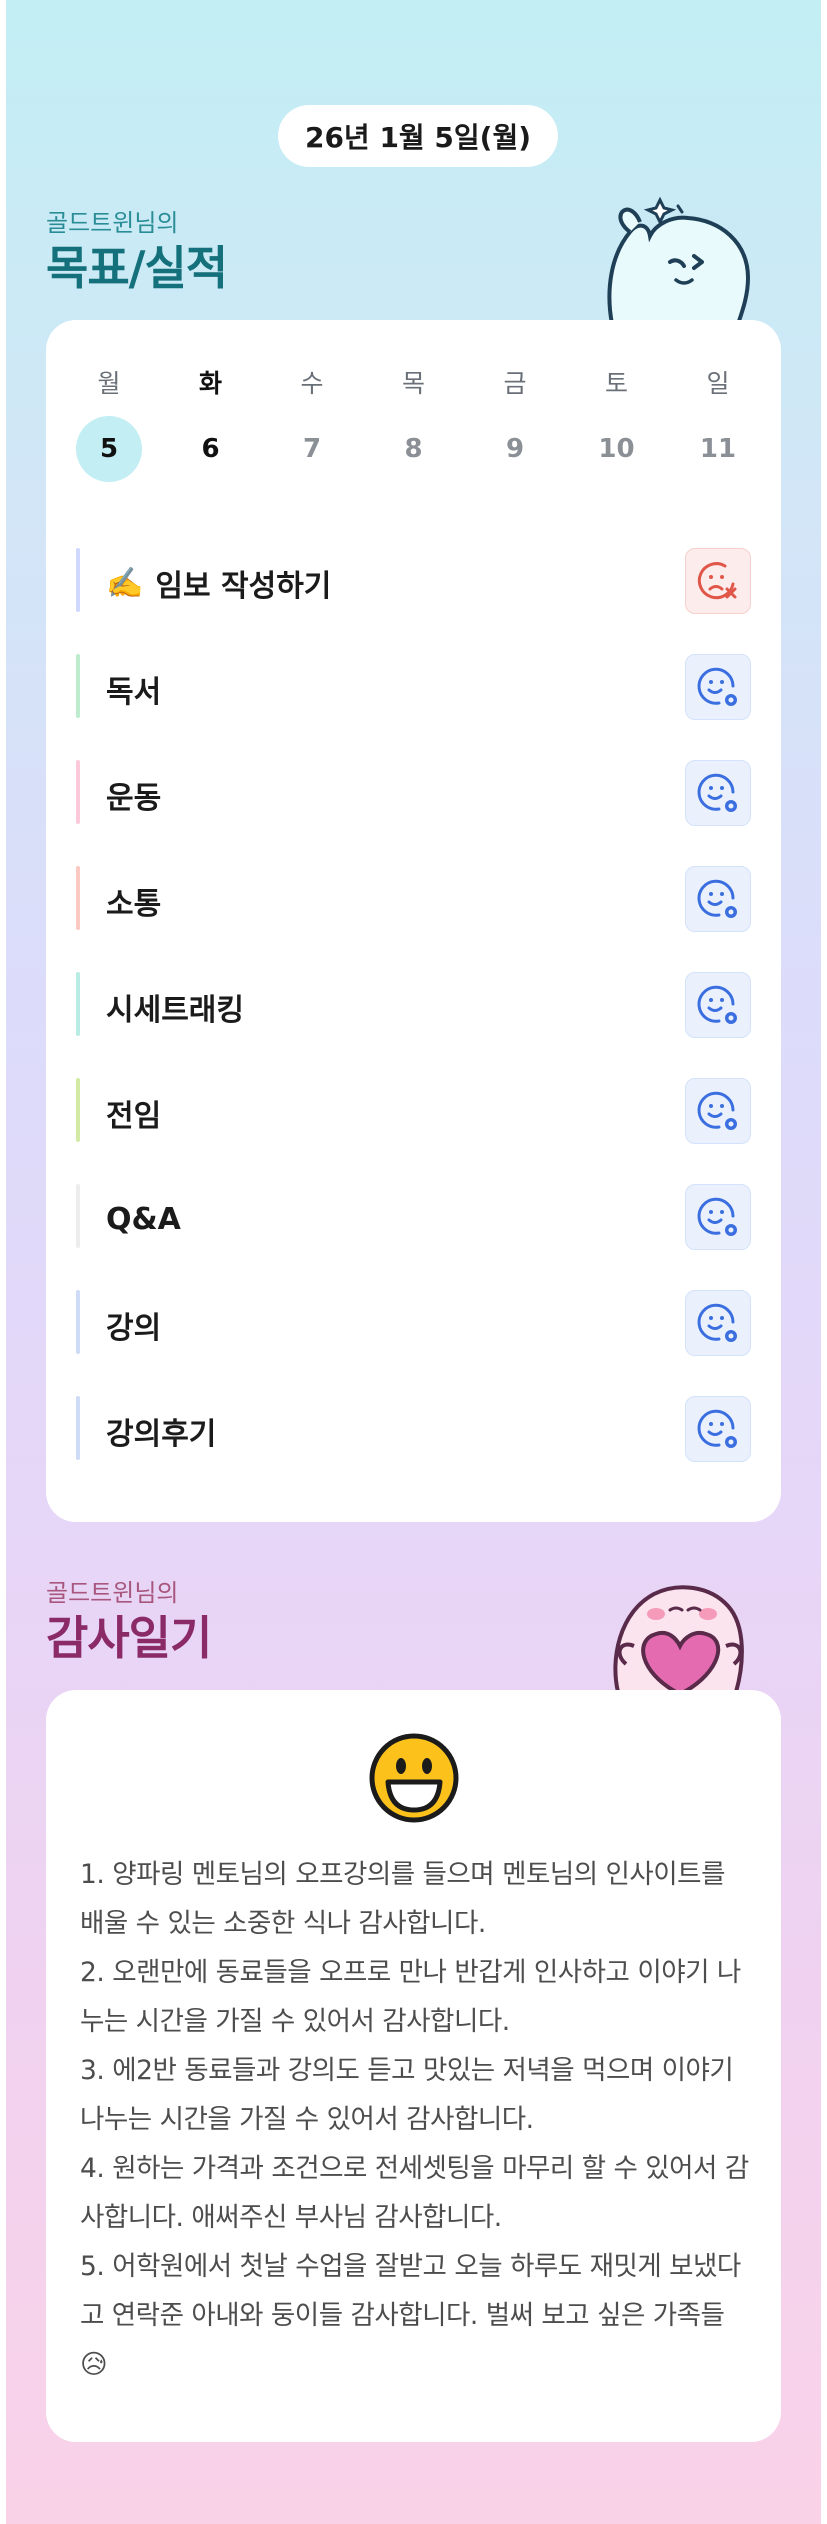 The width and height of the screenshot is (827, 2524). What do you see at coordinates (413, 583) in the screenshot?
I see `goal-item: ✍️ 임보 작성하기` at bounding box center [413, 583].